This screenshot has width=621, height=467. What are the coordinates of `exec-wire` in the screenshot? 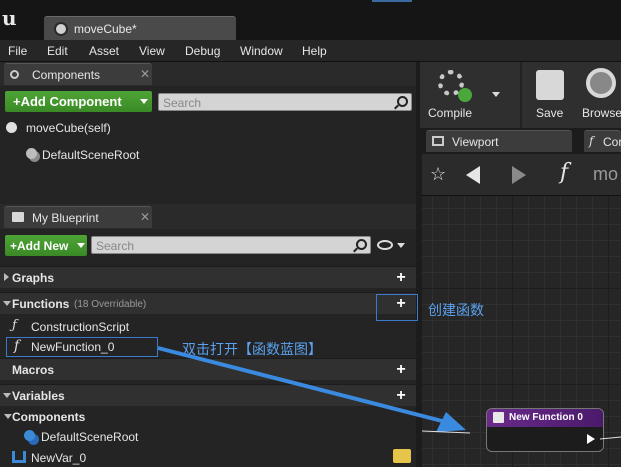 It's located at (610, 438).